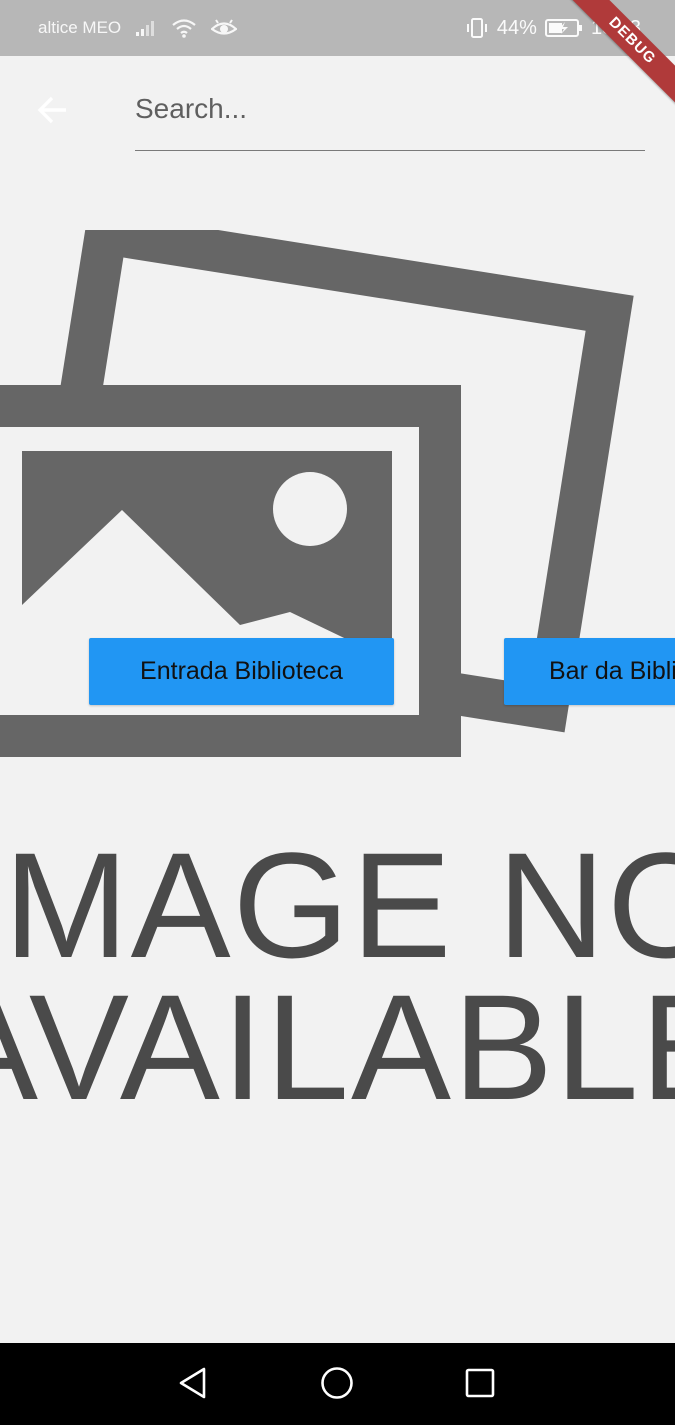 The image size is (675, 1425). Describe the element at coordinates (337, 28) in the screenshot. I see `status-bar: altice MEO 44%` at that location.